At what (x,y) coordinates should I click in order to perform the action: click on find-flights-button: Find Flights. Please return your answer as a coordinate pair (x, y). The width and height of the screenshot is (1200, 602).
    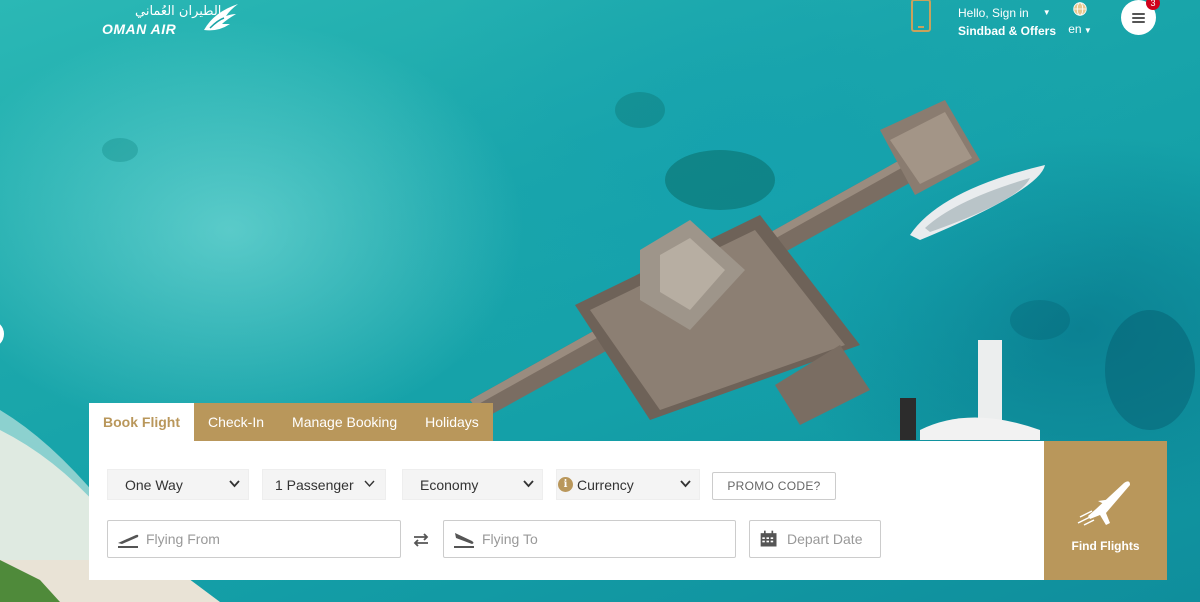
    Looking at the image, I should click on (1105, 510).